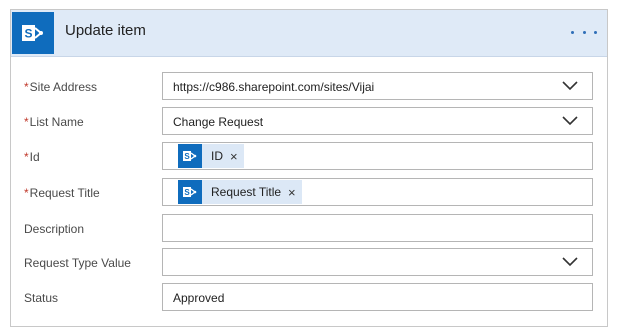  I want to click on id-token-label: ID, so click(217, 156).